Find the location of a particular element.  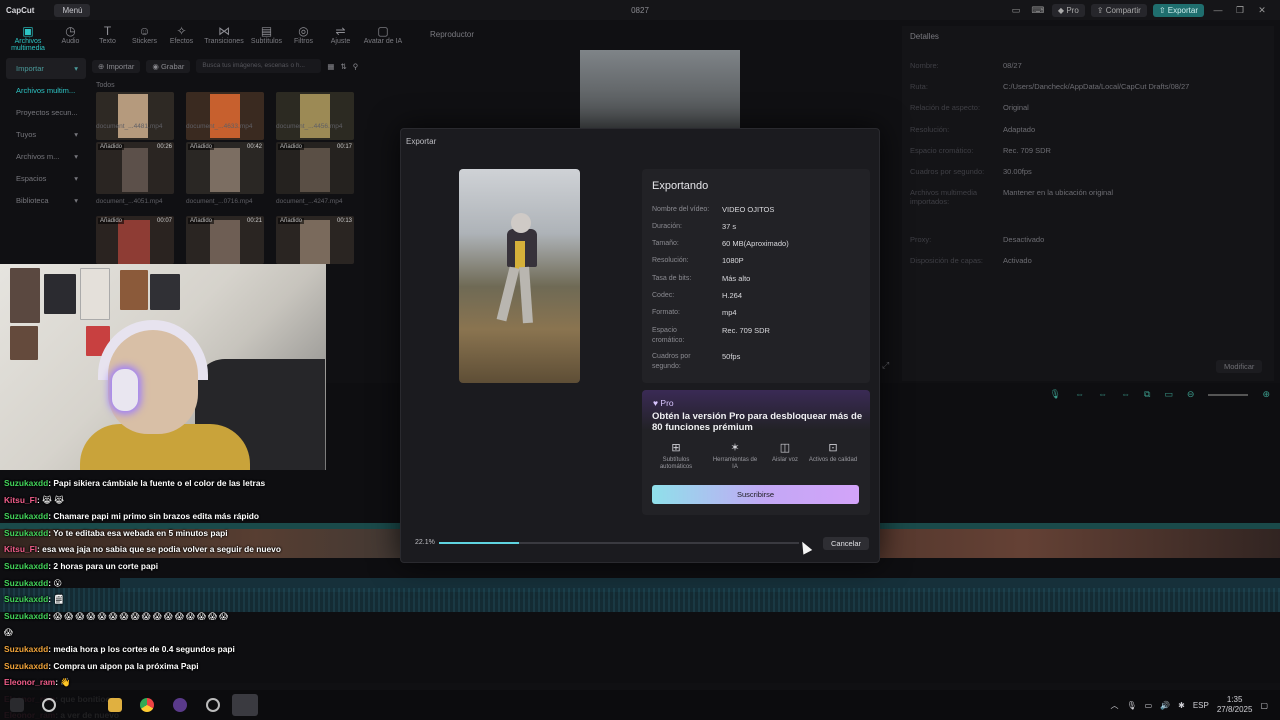

capcut-taskbar-icon is located at coordinates (245, 705).